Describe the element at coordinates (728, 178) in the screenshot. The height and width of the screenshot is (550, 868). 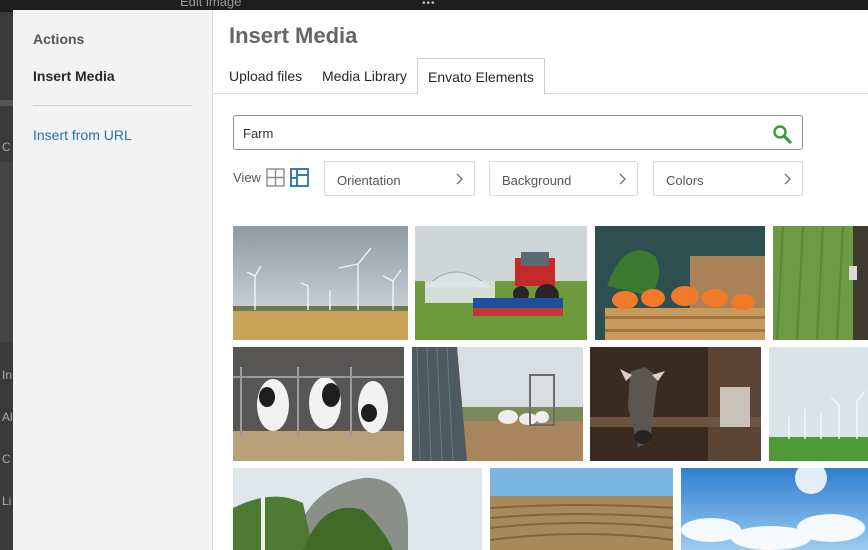
I see `colors-dropdown: Colors` at that location.